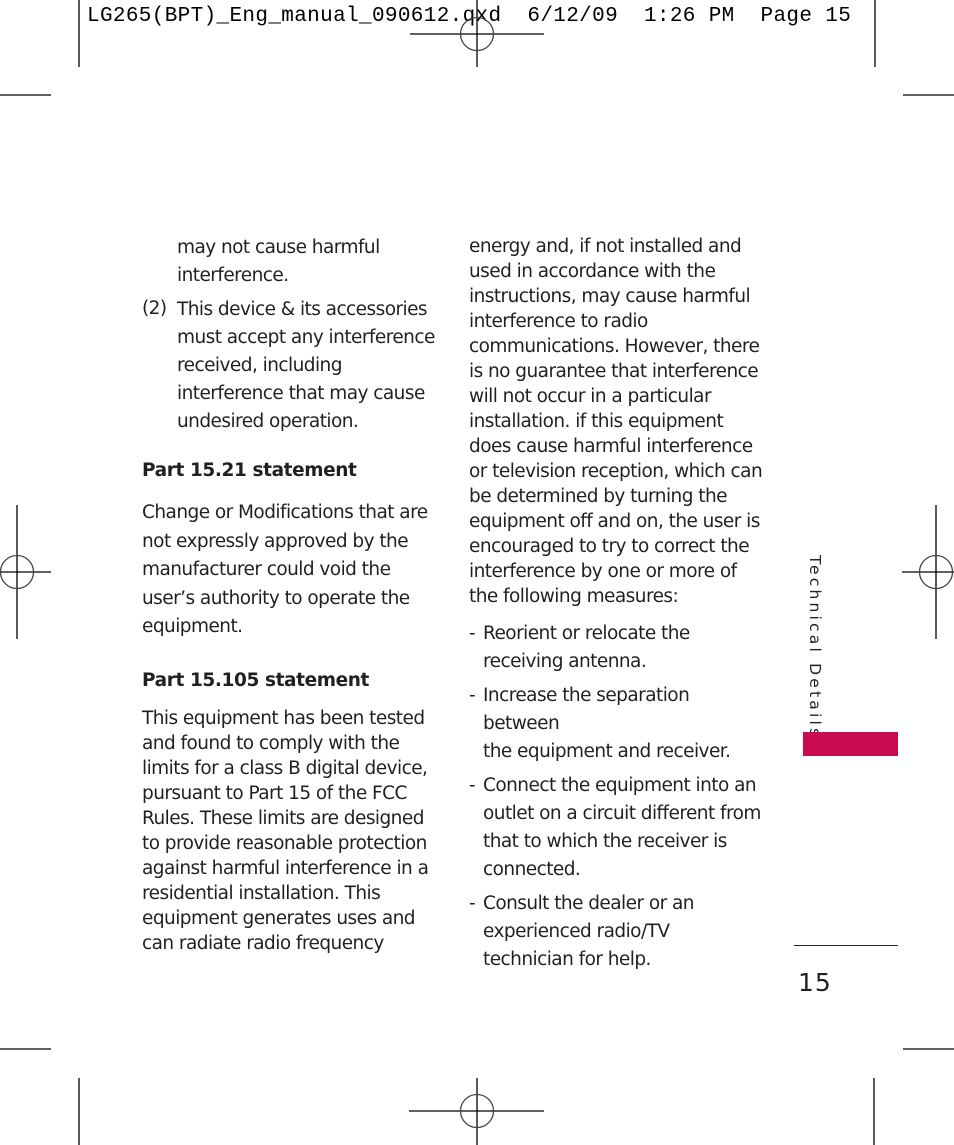 Image resolution: width=954 pixels, height=1145 pixels. Describe the element at coordinates (846, 945) in the screenshot. I see `page-number-rule` at that location.